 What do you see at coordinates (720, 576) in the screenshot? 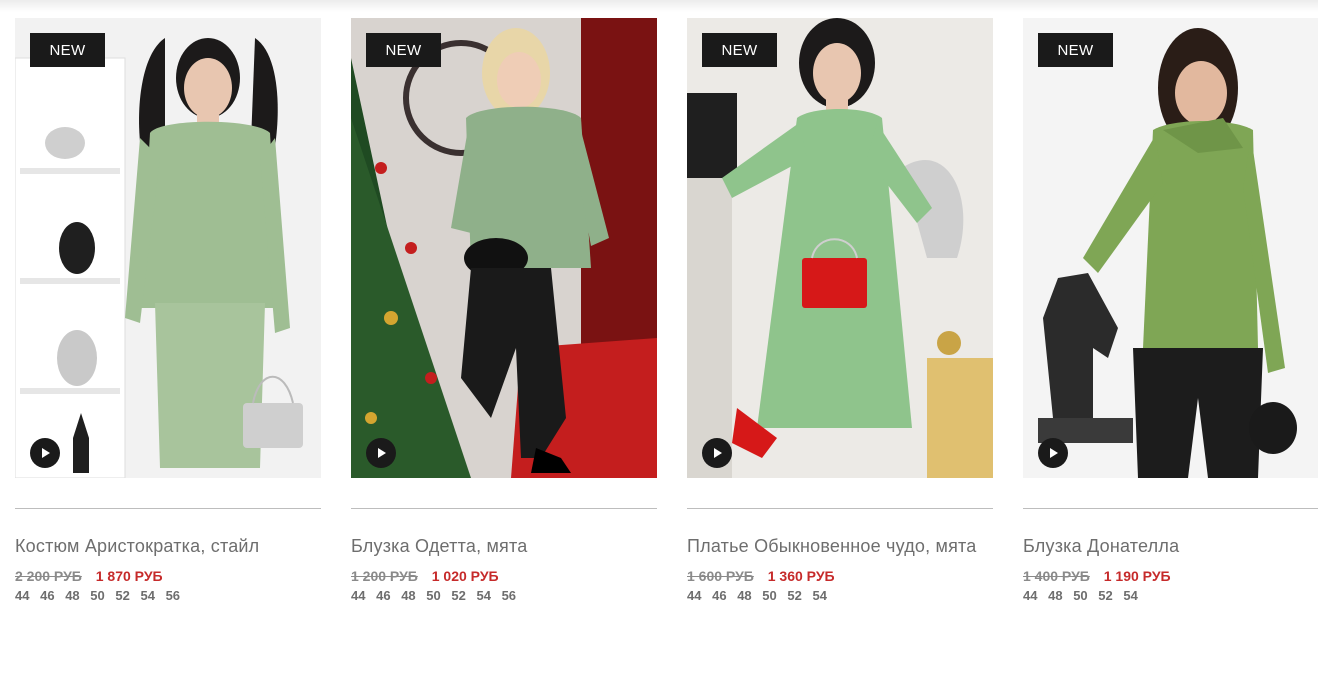
I see `old-price: 1 600 РУБ` at bounding box center [720, 576].